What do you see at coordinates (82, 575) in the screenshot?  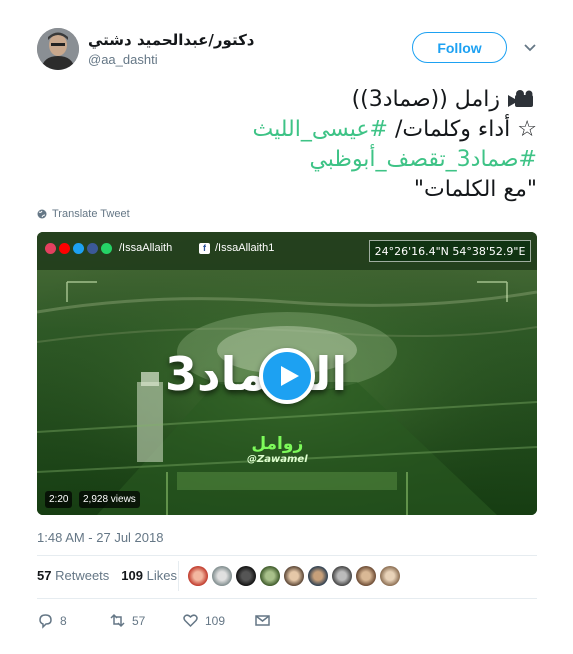 I see `retweets-label: Retweets` at bounding box center [82, 575].